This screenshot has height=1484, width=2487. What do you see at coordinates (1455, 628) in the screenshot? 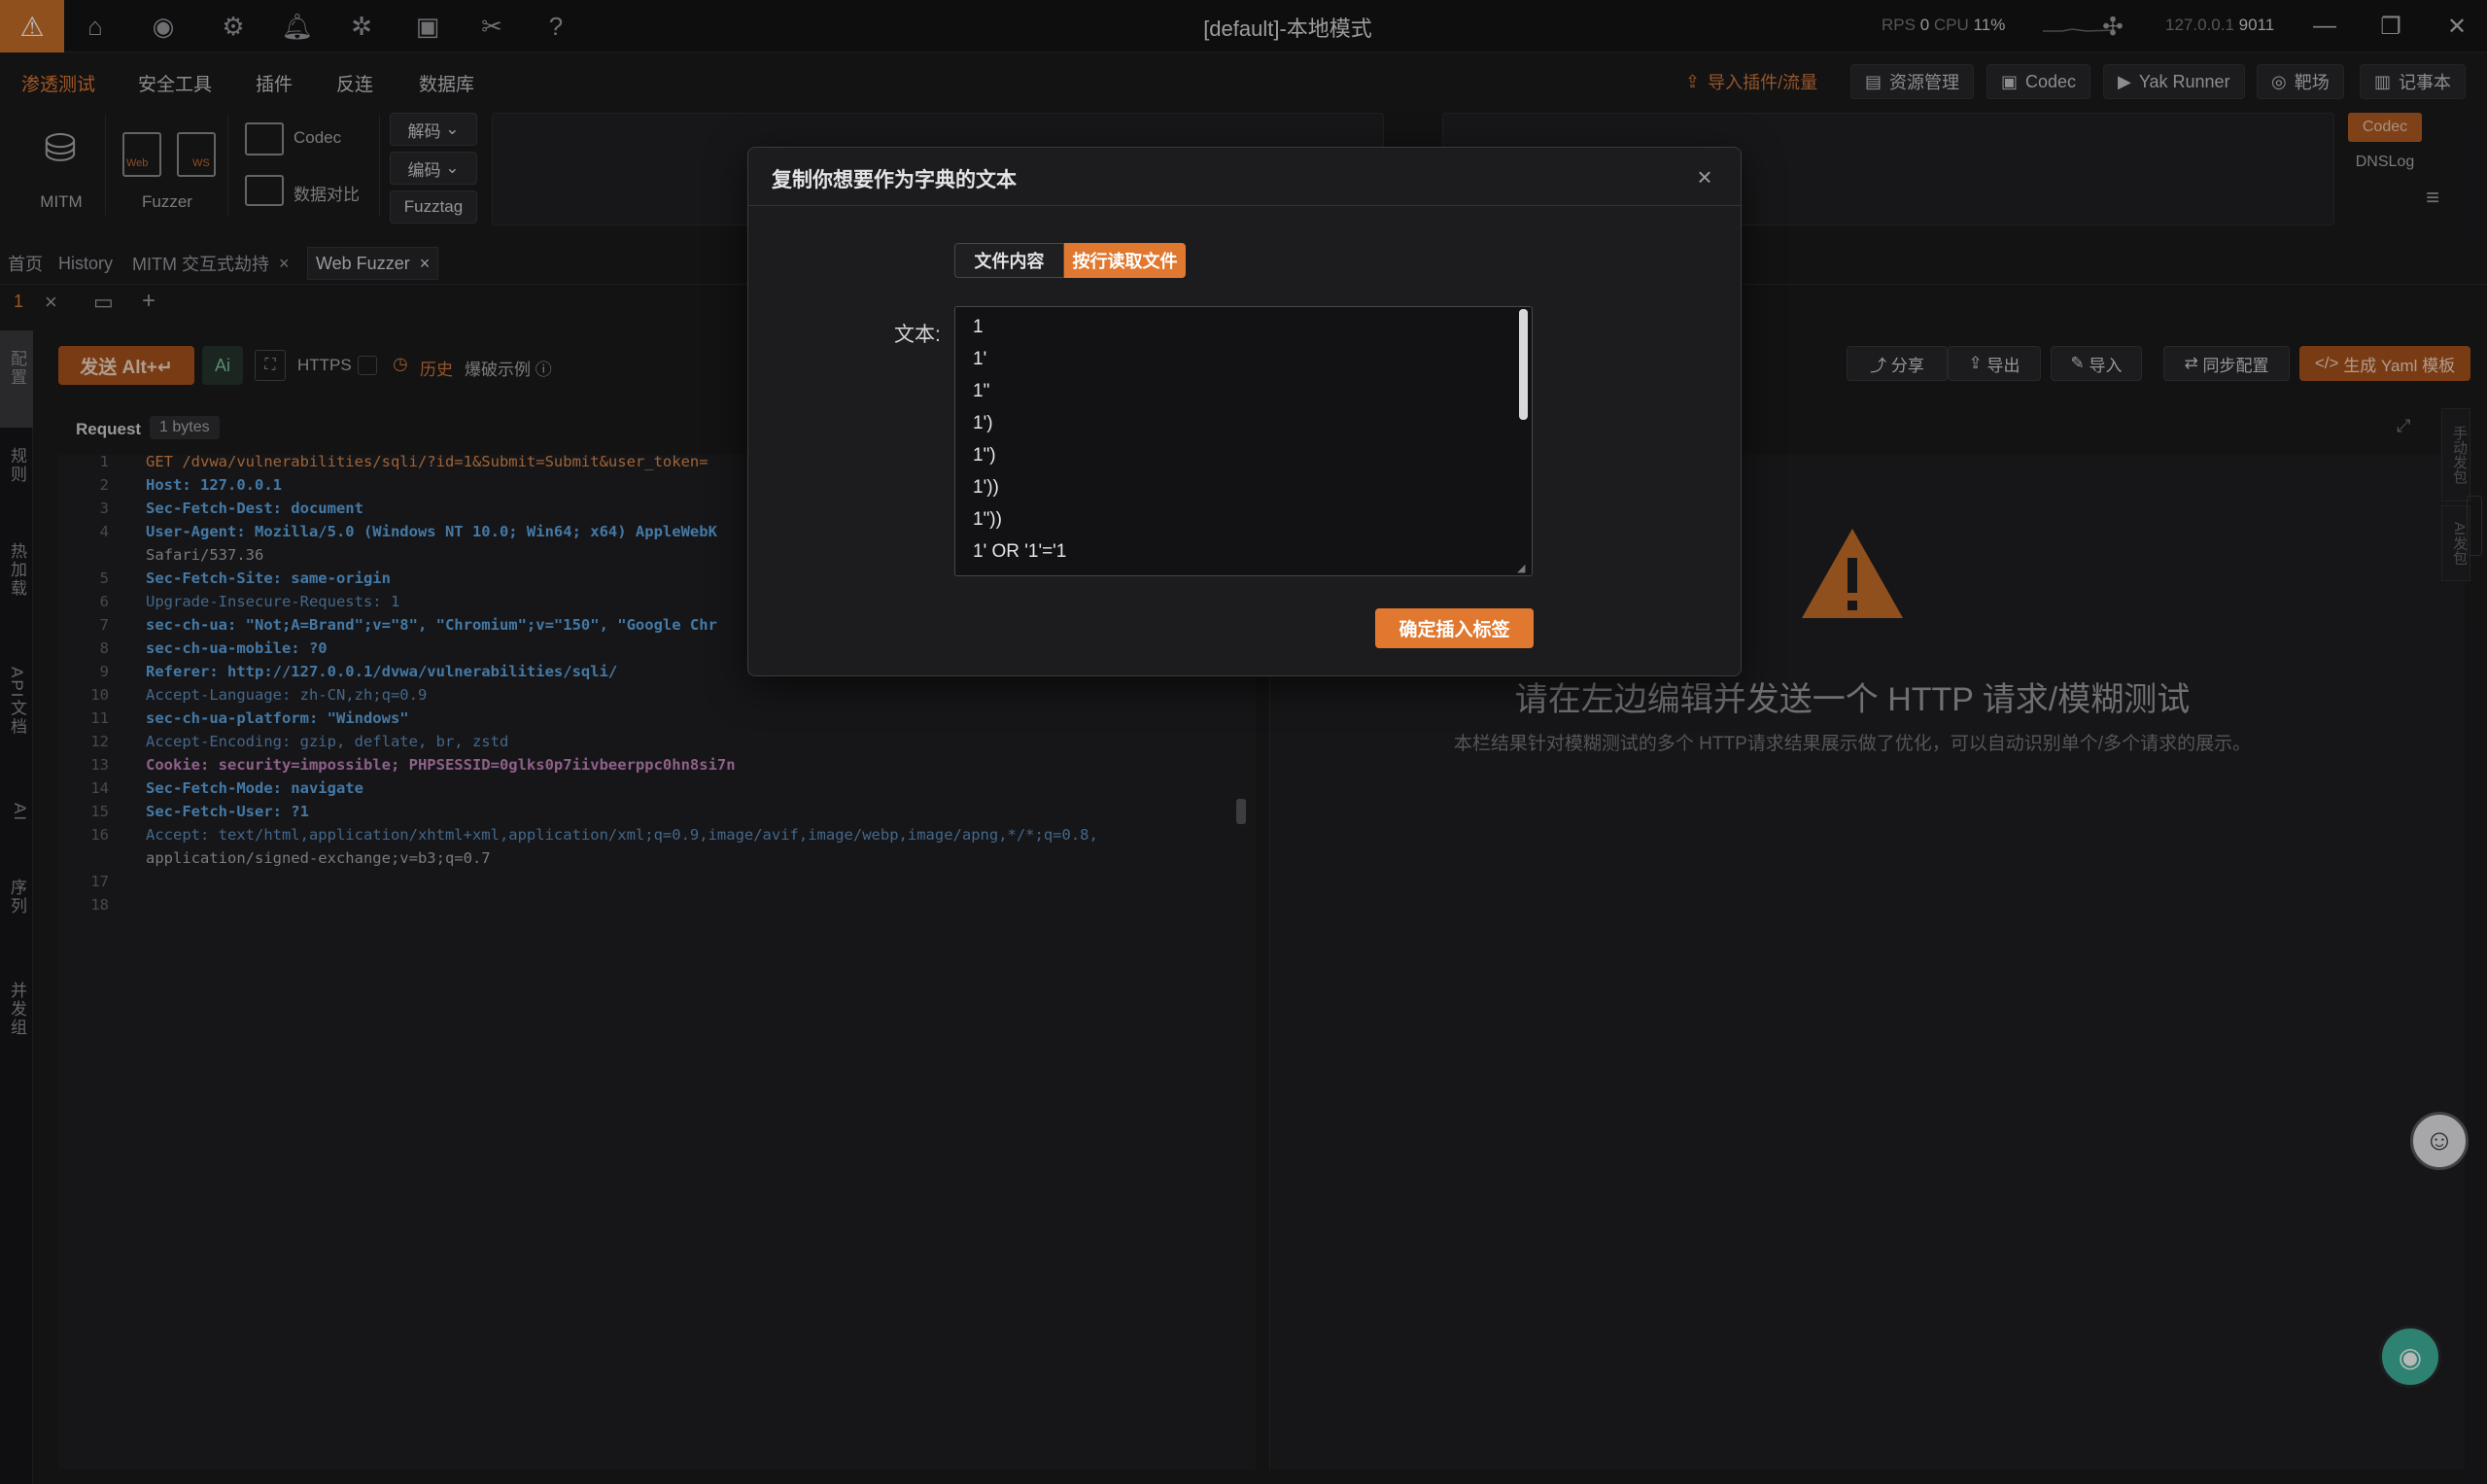
I see `confirm-insert-button: 确定插入标签` at bounding box center [1455, 628].